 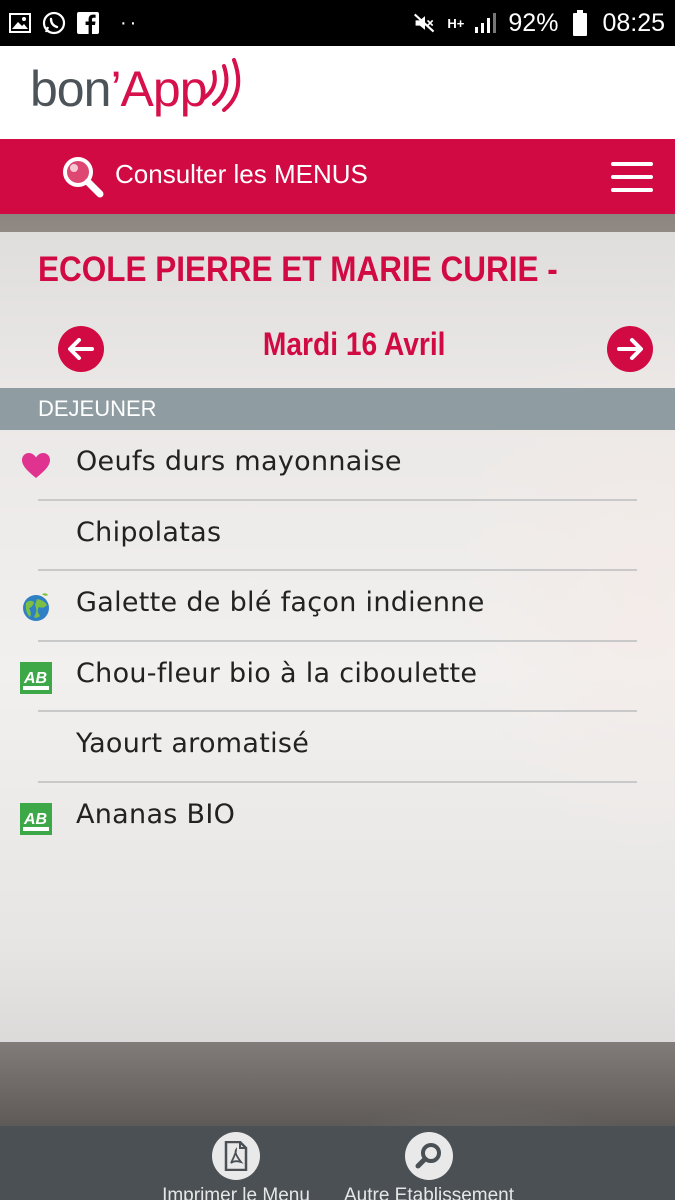 I want to click on menu-nav-bar: Consulter les MENUS, so click(x=337, y=176).